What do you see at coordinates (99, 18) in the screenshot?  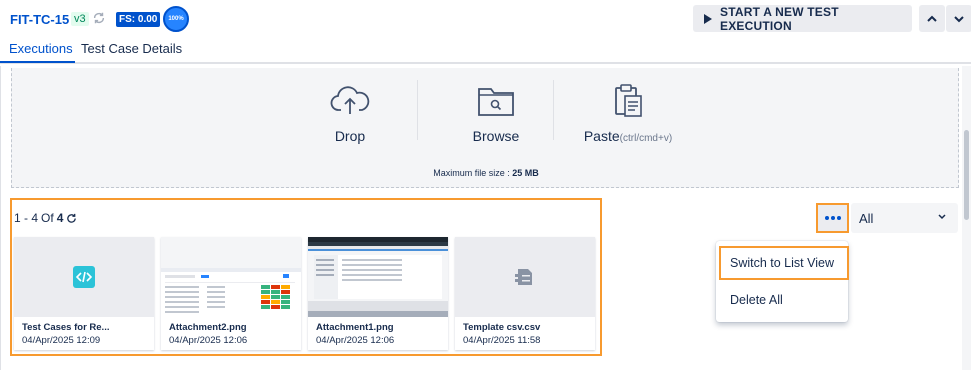 I see `sync-icon` at bounding box center [99, 18].